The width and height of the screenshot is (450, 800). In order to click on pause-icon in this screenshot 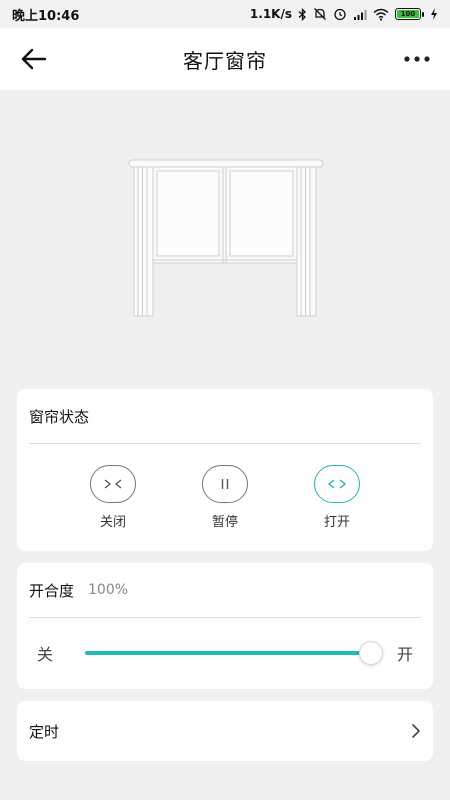, I will do `click(225, 484)`.